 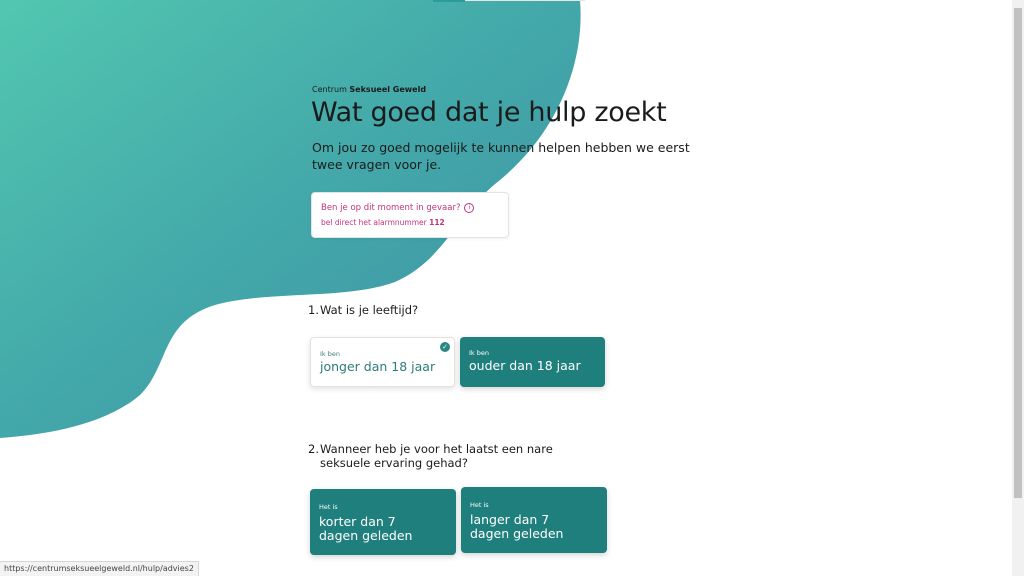 I want to click on vertical-scrollbar, so click(x=1018, y=288).